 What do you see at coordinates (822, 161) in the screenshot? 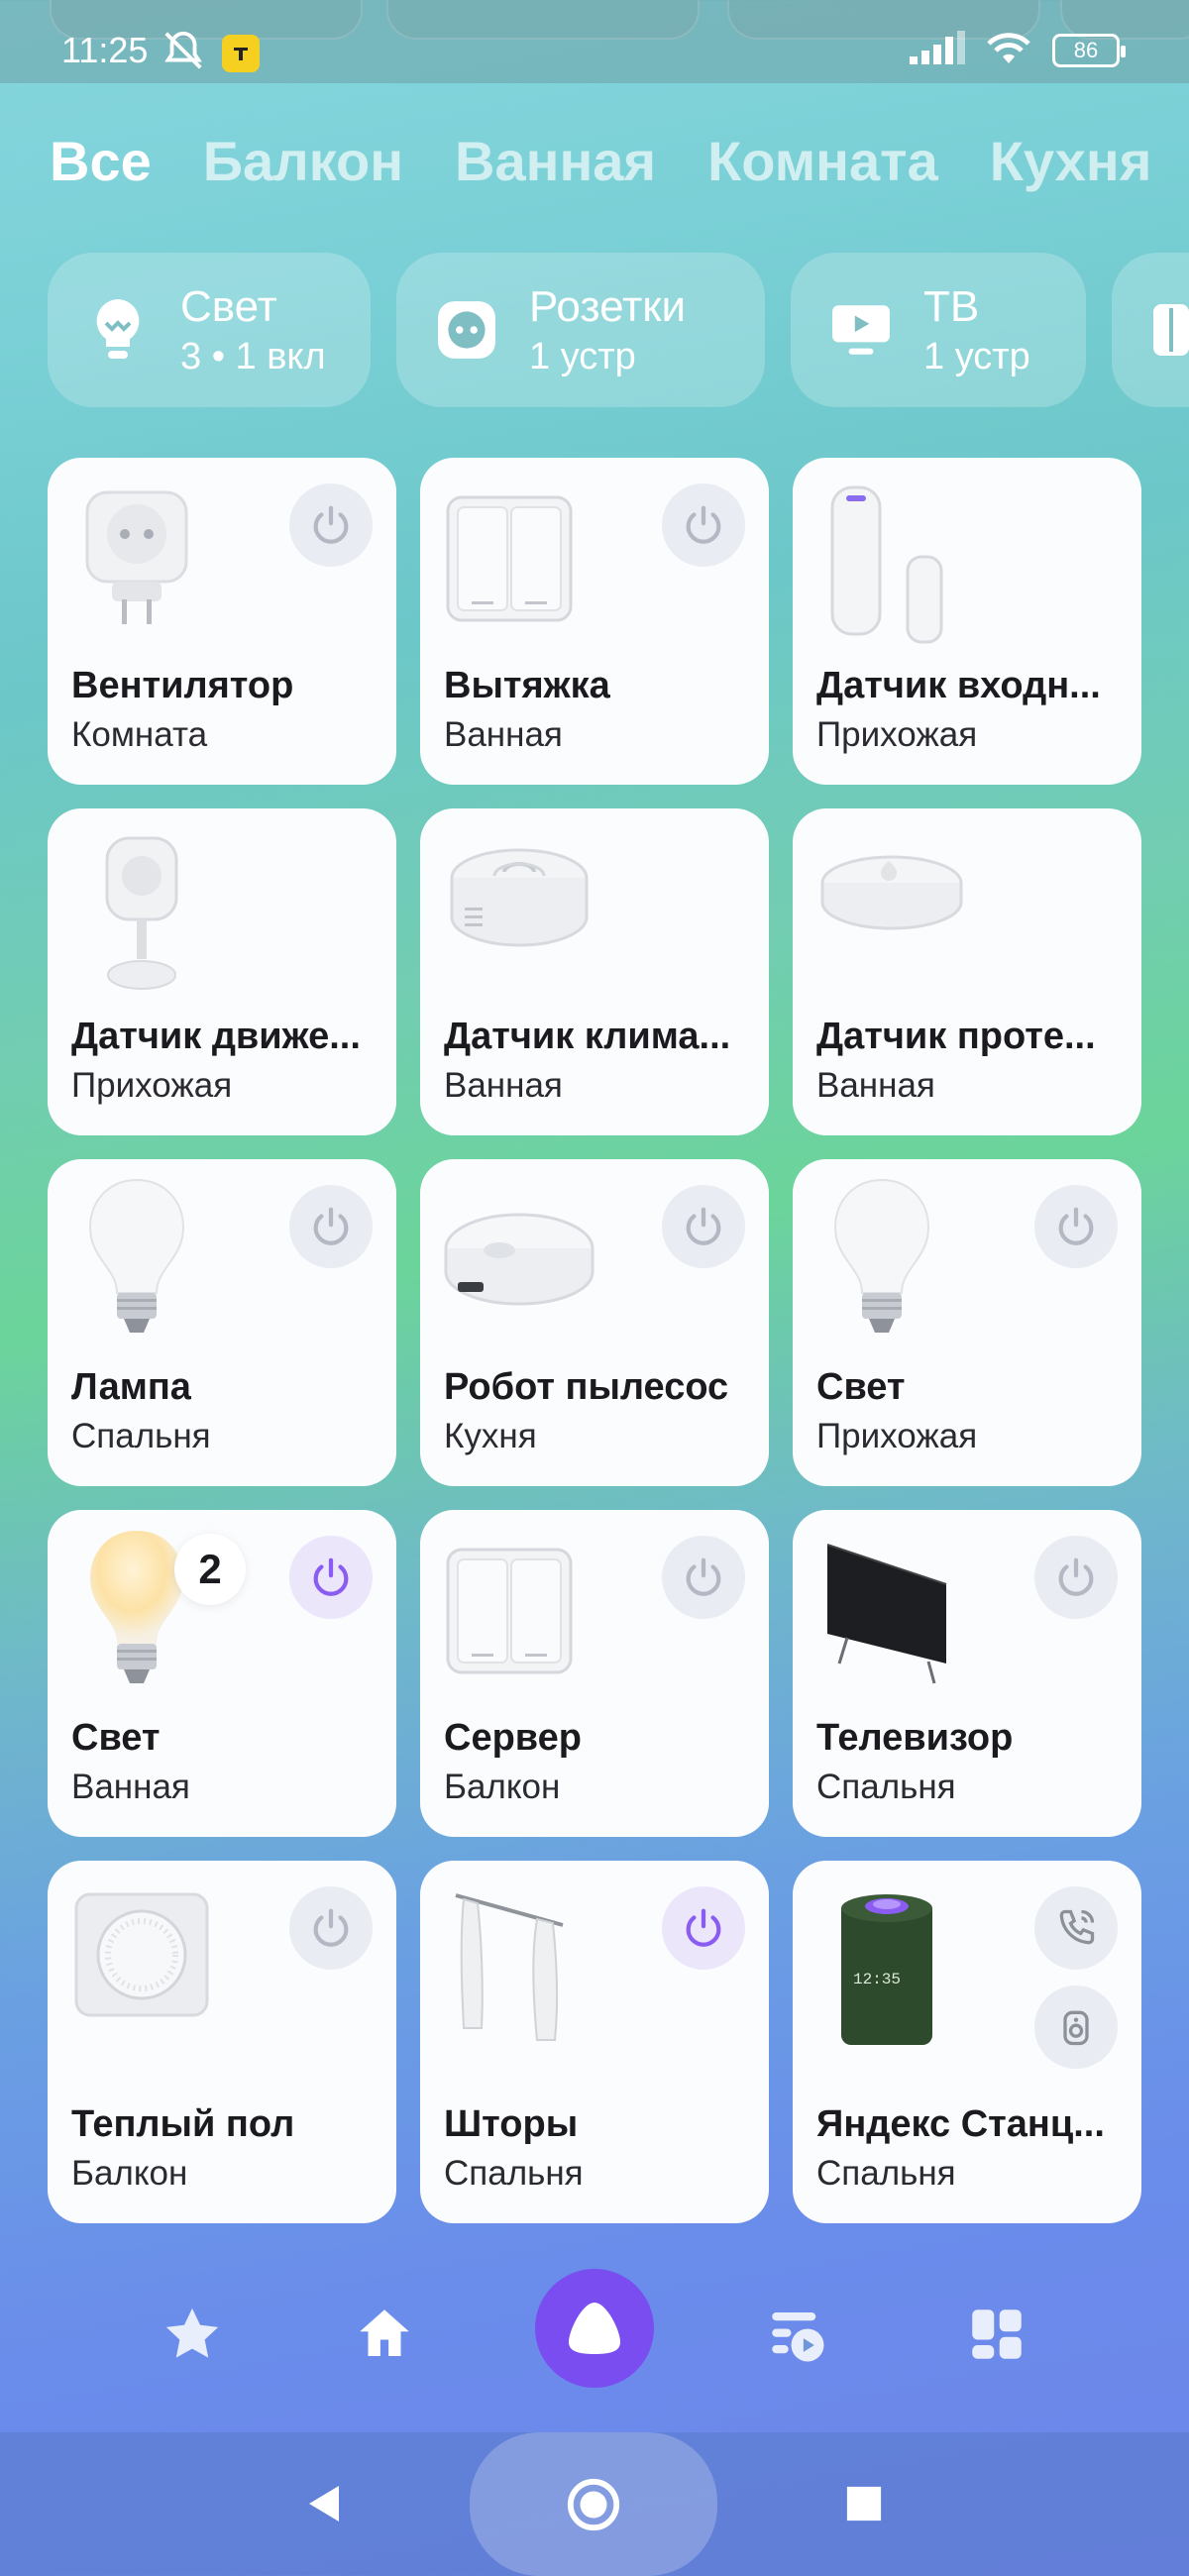
I see `tab-room: Комната` at bounding box center [822, 161].